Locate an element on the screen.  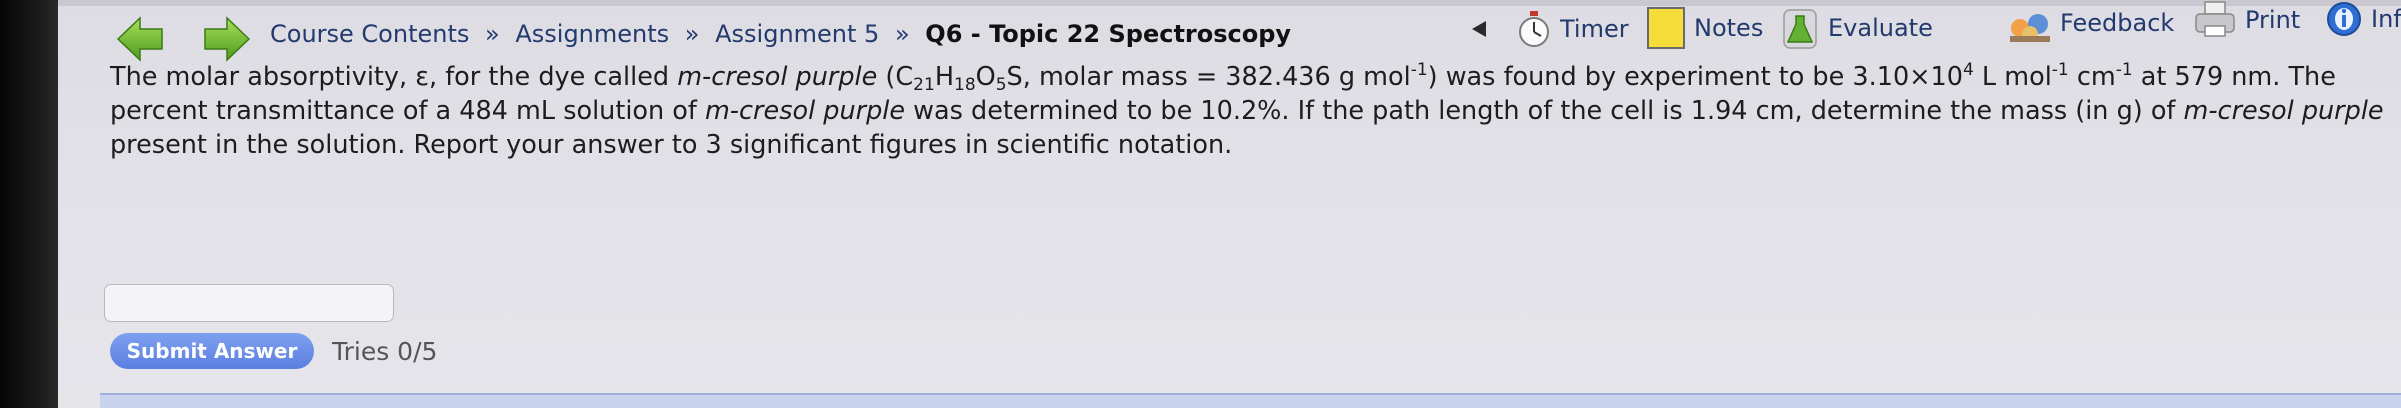
screen-bezel is located at coordinates (29, 204).